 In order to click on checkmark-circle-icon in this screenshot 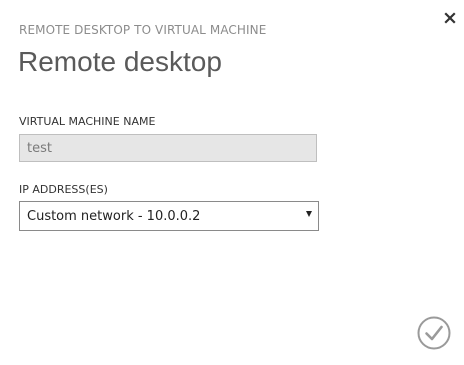, I will do `click(434, 333)`.